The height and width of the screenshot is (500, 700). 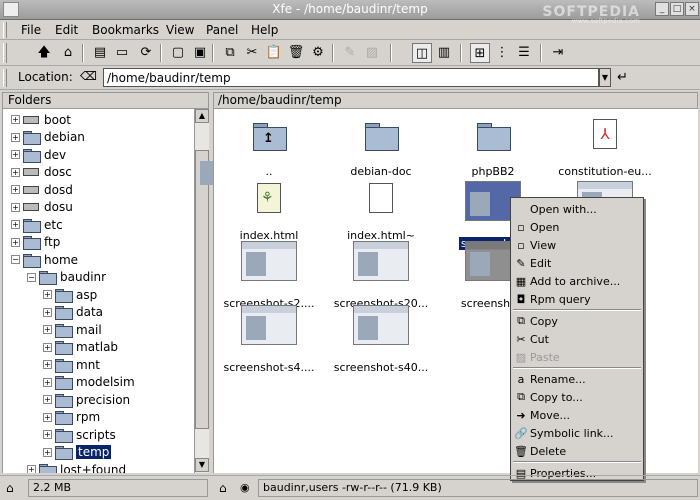 I want to click on detailed-view-icon: ☰, so click(x=524, y=53).